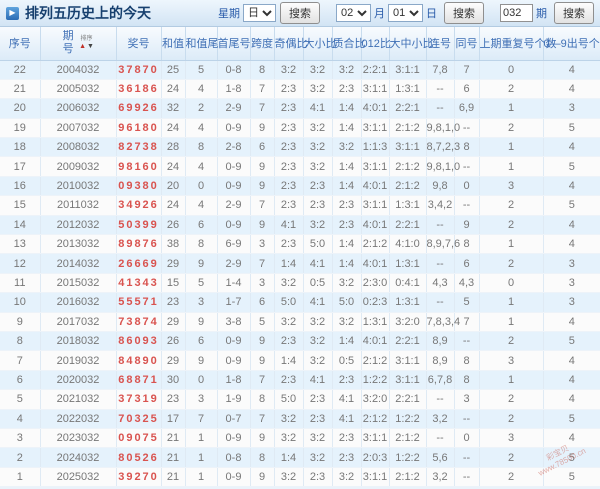  Describe the element at coordinates (408, 341) in the screenshot. I see `cell-big-mid-small: 2:2:1` at that location.